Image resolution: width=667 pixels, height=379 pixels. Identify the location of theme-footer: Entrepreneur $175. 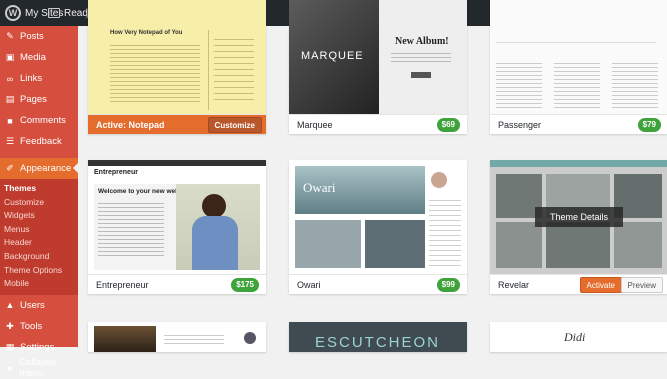
(177, 284).